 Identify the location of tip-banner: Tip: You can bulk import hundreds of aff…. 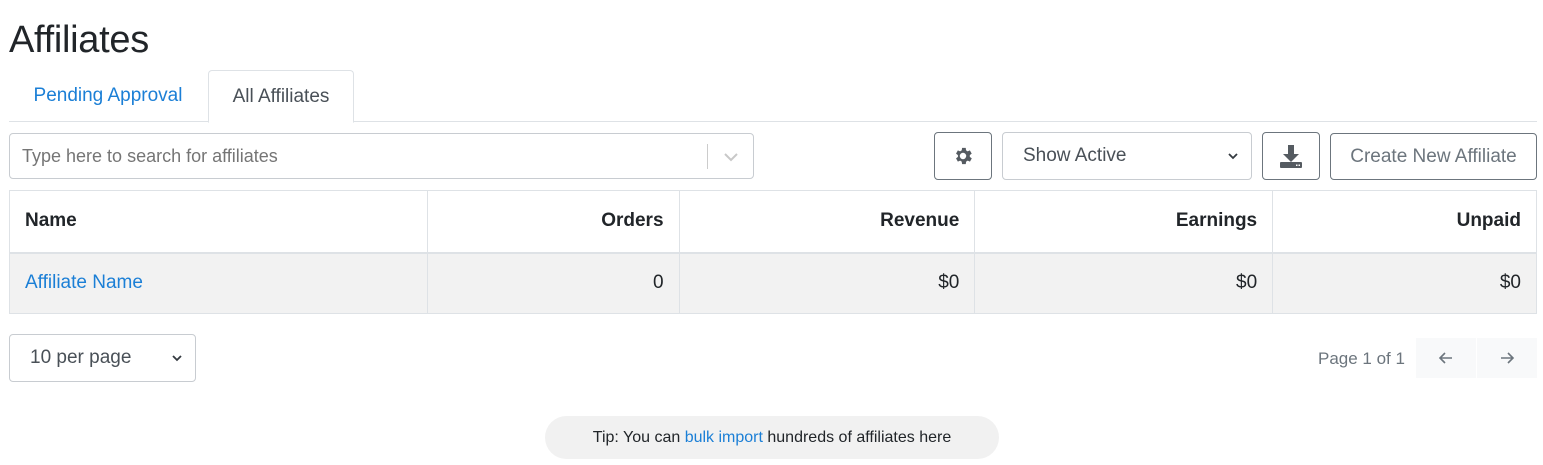
(772, 437).